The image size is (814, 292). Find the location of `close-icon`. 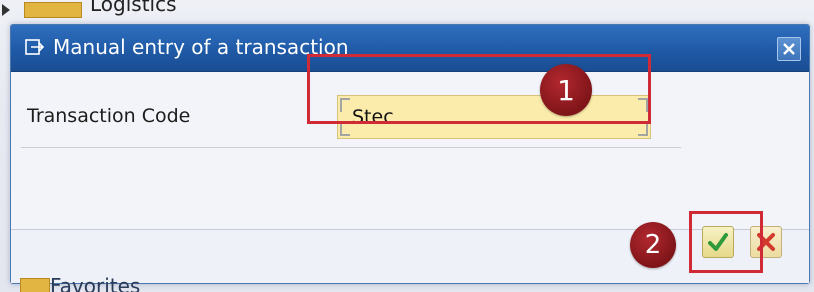

close-icon is located at coordinates (789, 49).